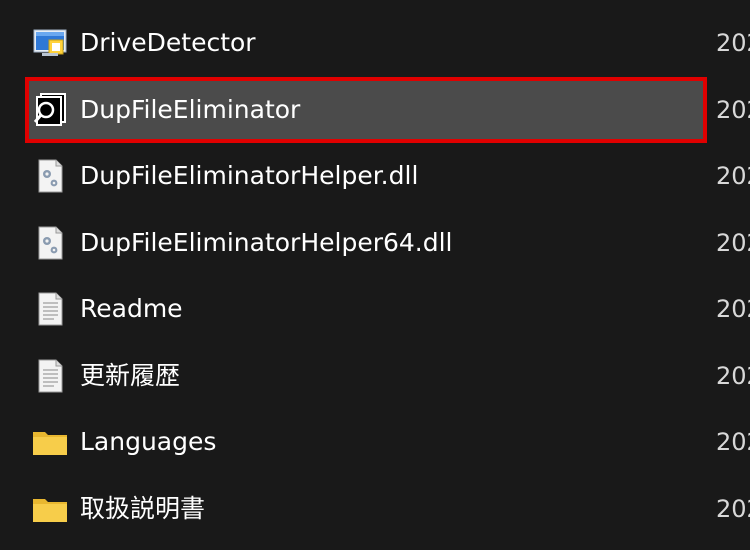  Describe the element at coordinates (249, 175) in the screenshot. I see `file-name: DupFileEliminatorHelper.dll` at that location.